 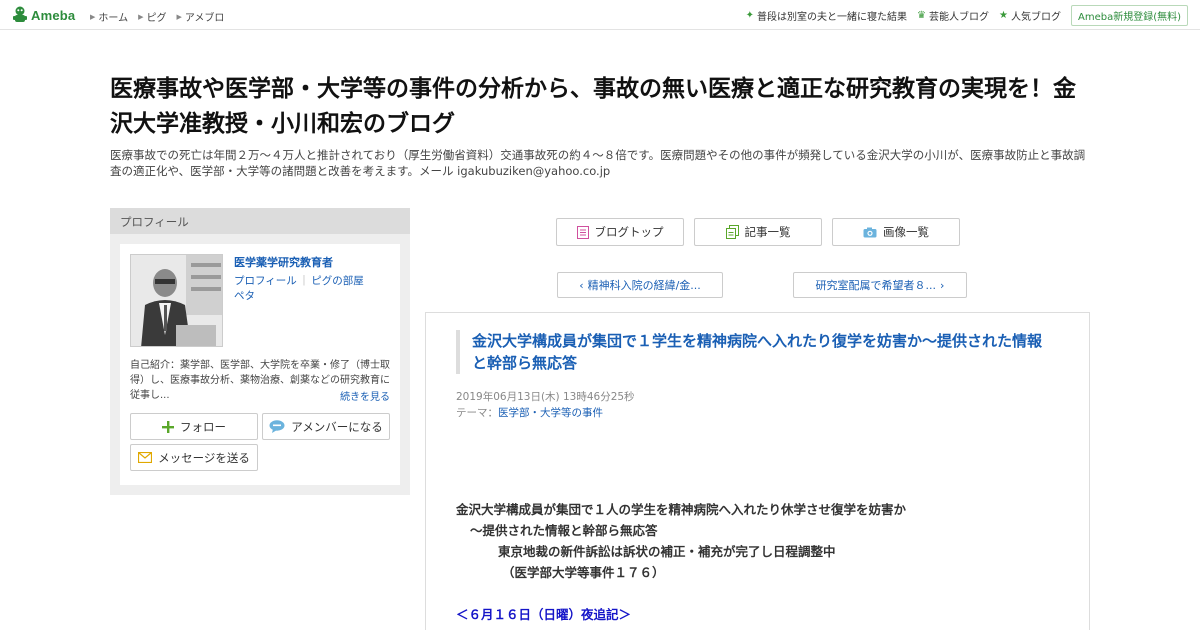 I want to click on blog-top-button: ブログトップ, so click(x=620, y=232).